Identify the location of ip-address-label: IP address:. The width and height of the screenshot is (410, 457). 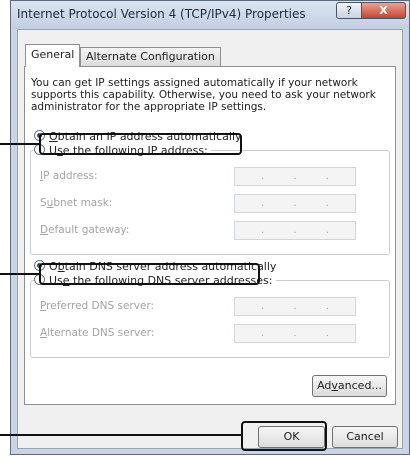
(69, 176).